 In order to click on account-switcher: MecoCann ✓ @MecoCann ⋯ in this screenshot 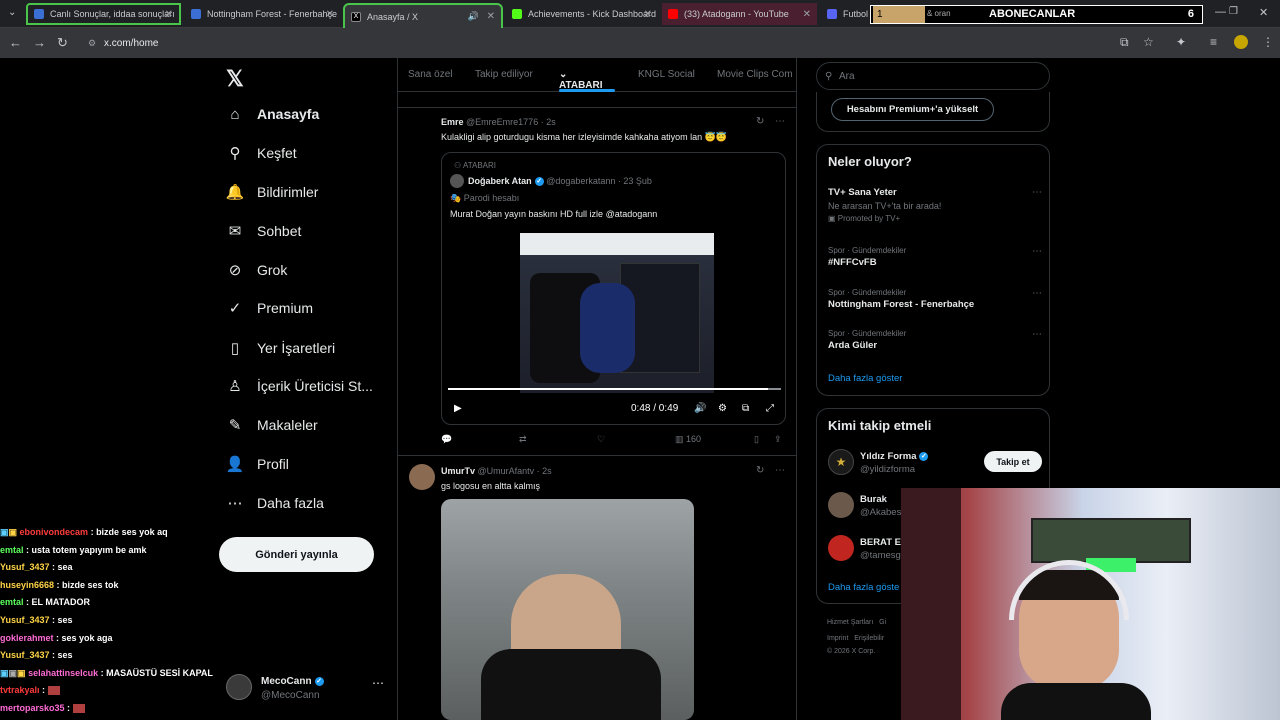, I will do `click(306, 690)`.